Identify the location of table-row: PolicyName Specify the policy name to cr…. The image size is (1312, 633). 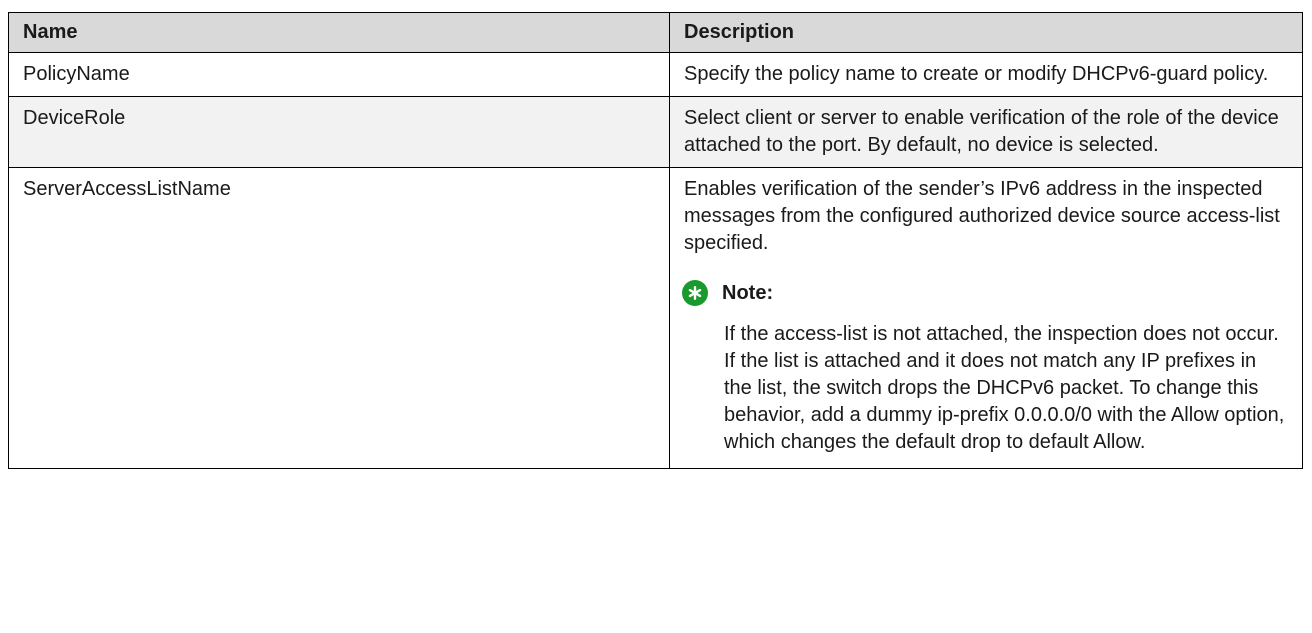
(655, 74).